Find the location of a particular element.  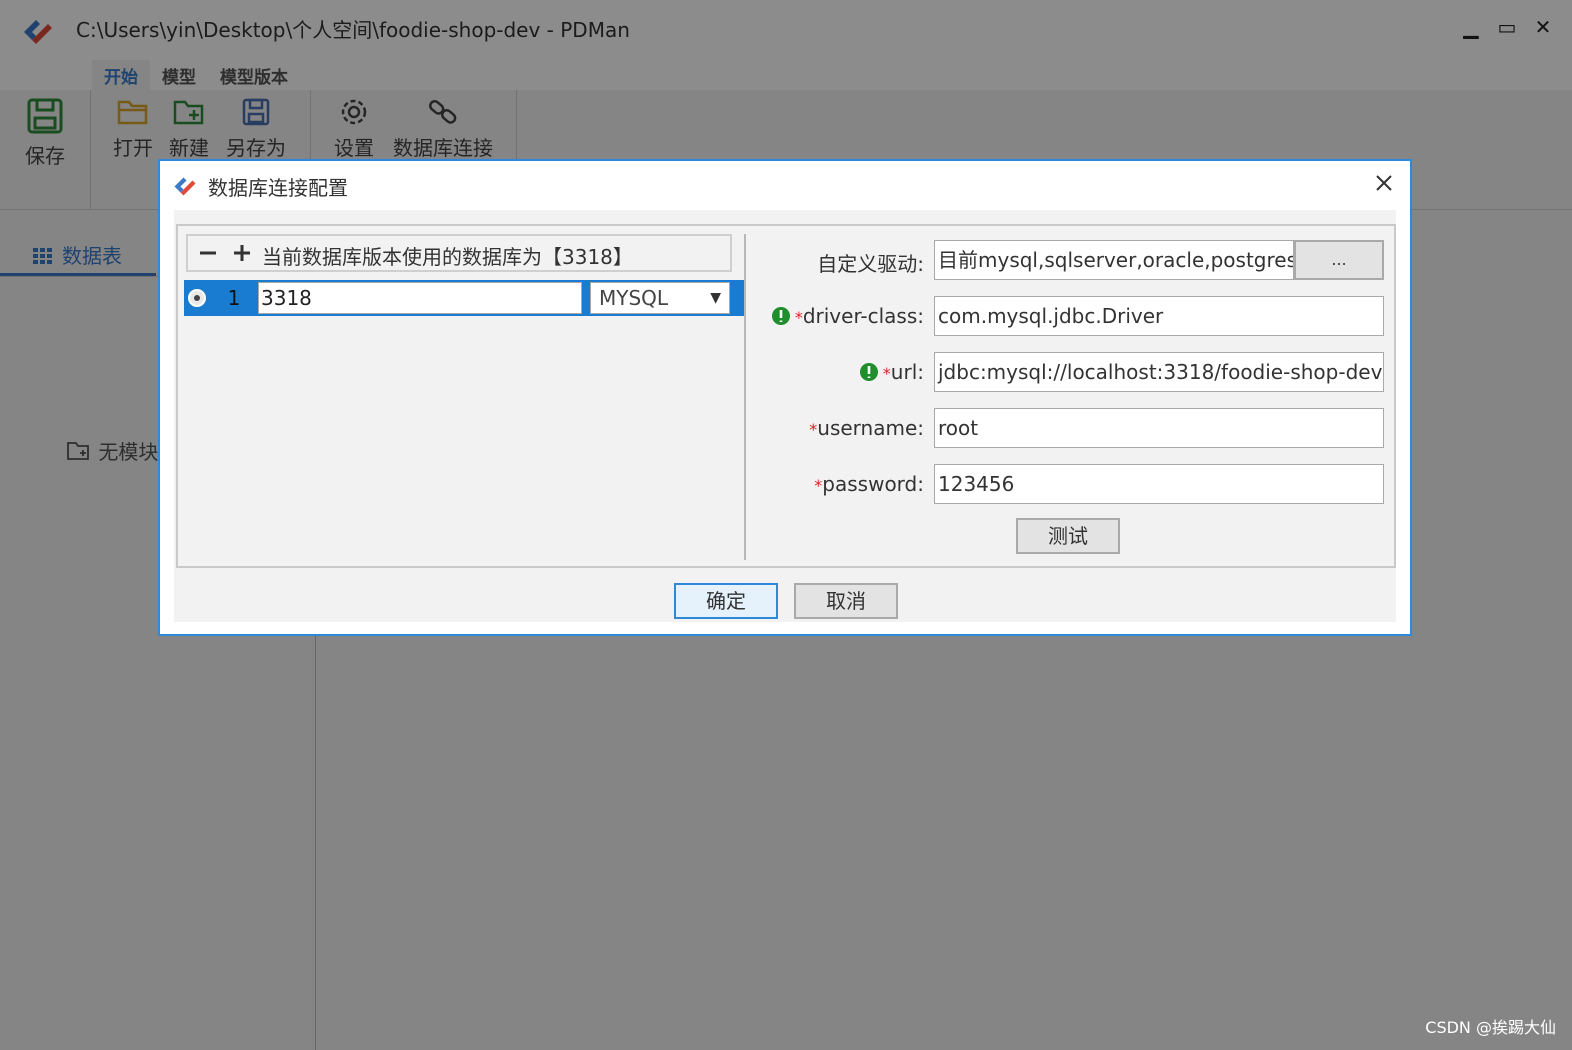

cancel-button: 取消 is located at coordinates (846, 601).